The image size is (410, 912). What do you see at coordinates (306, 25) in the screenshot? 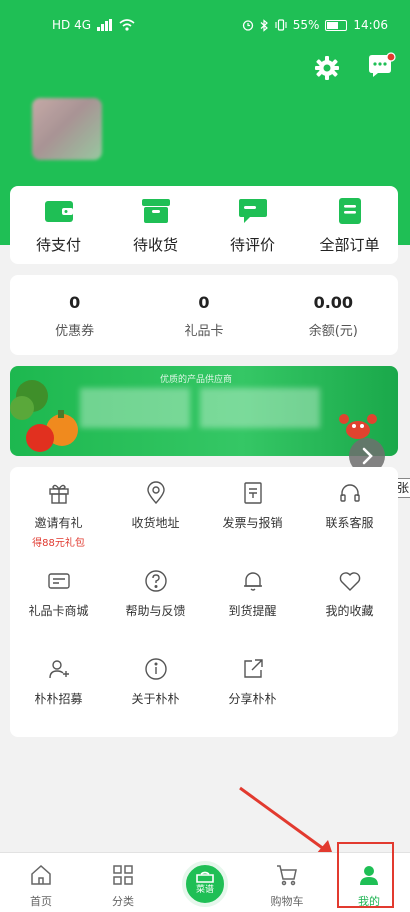
I see `battery-percent: 55%` at bounding box center [306, 25].